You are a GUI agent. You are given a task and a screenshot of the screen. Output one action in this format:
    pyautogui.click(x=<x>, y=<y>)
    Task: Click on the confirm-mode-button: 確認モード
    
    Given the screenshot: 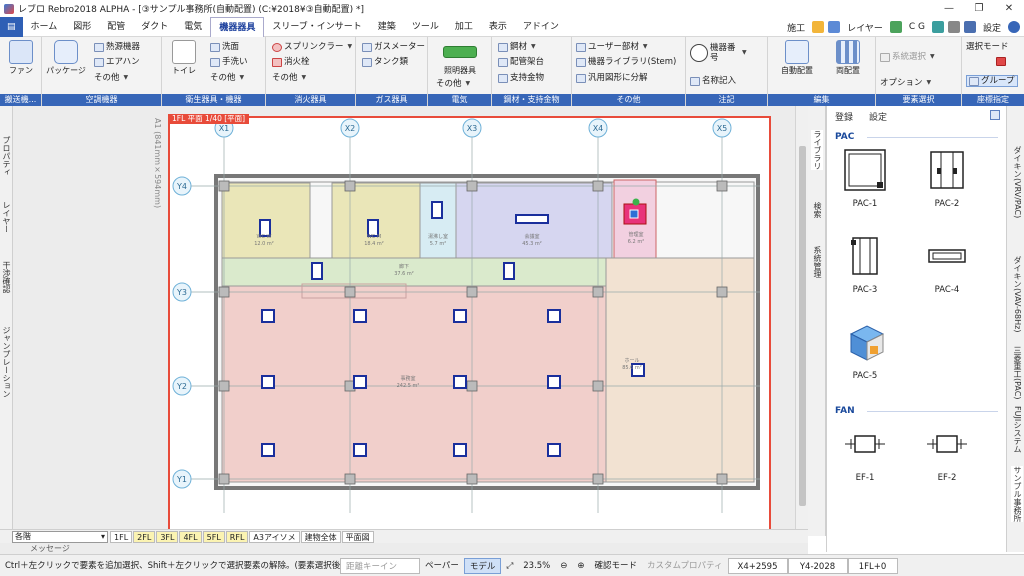 What is the action you would take?
    pyautogui.click(x=616, y=566)
    